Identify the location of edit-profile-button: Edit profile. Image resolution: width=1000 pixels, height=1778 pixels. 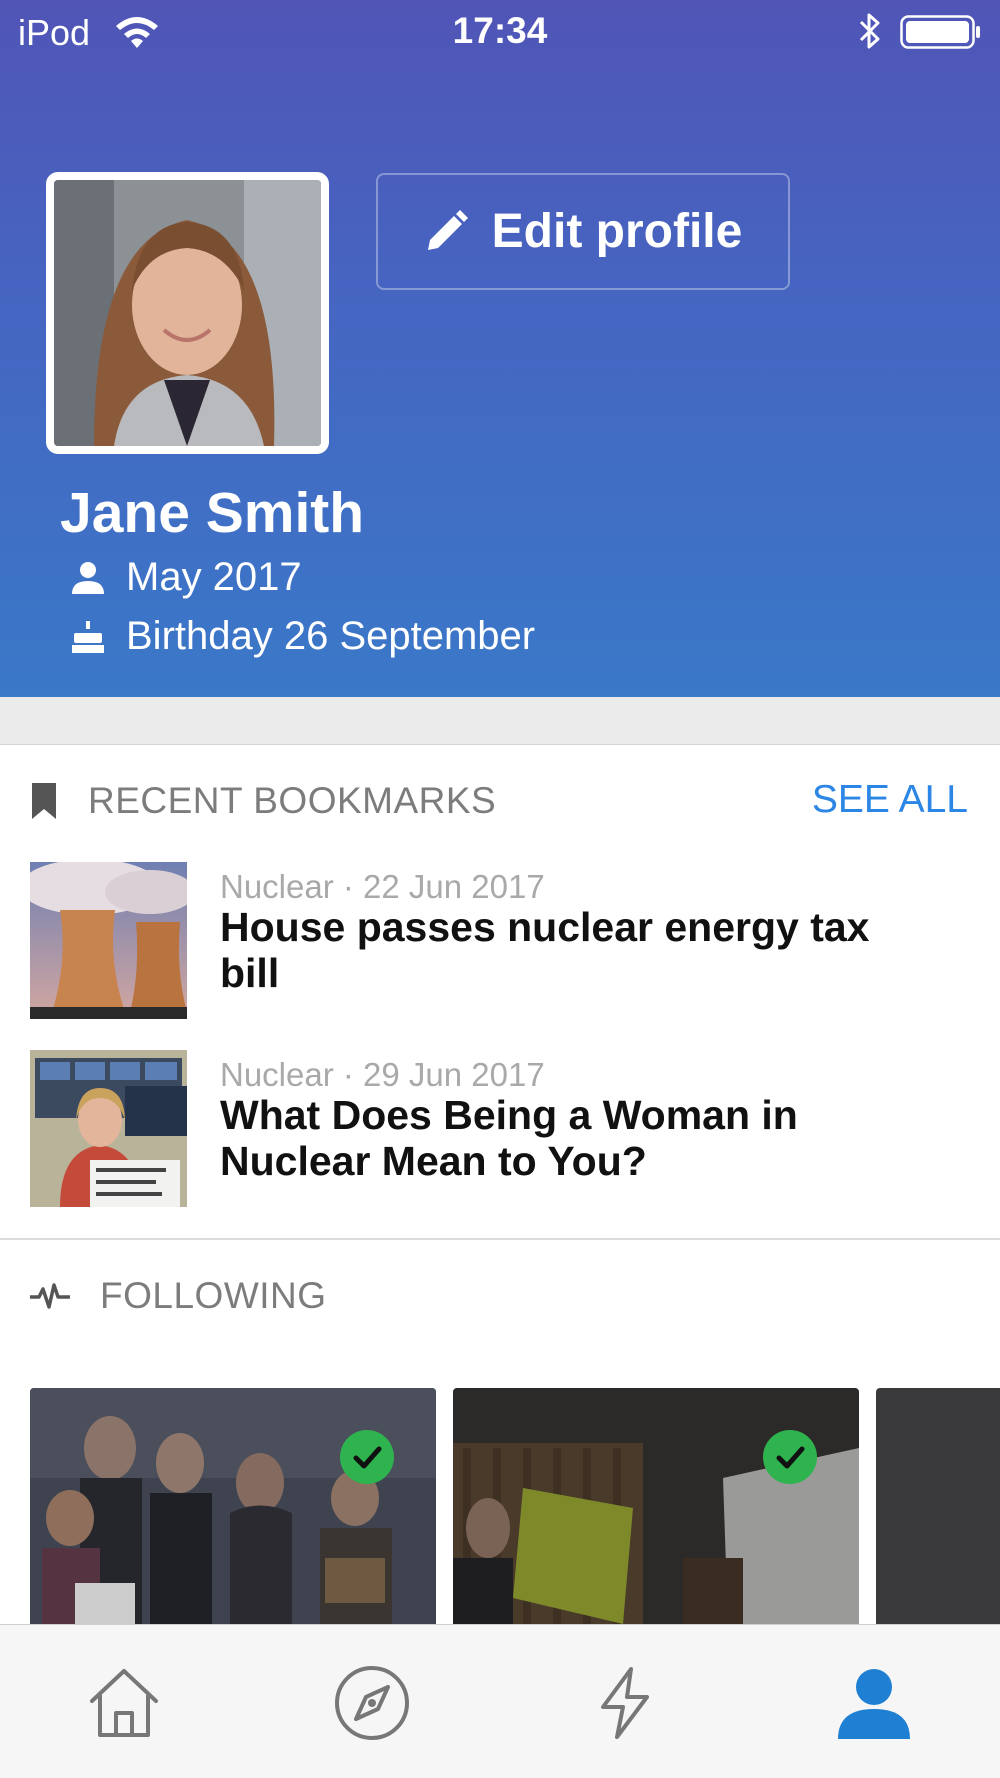
(583, 231).